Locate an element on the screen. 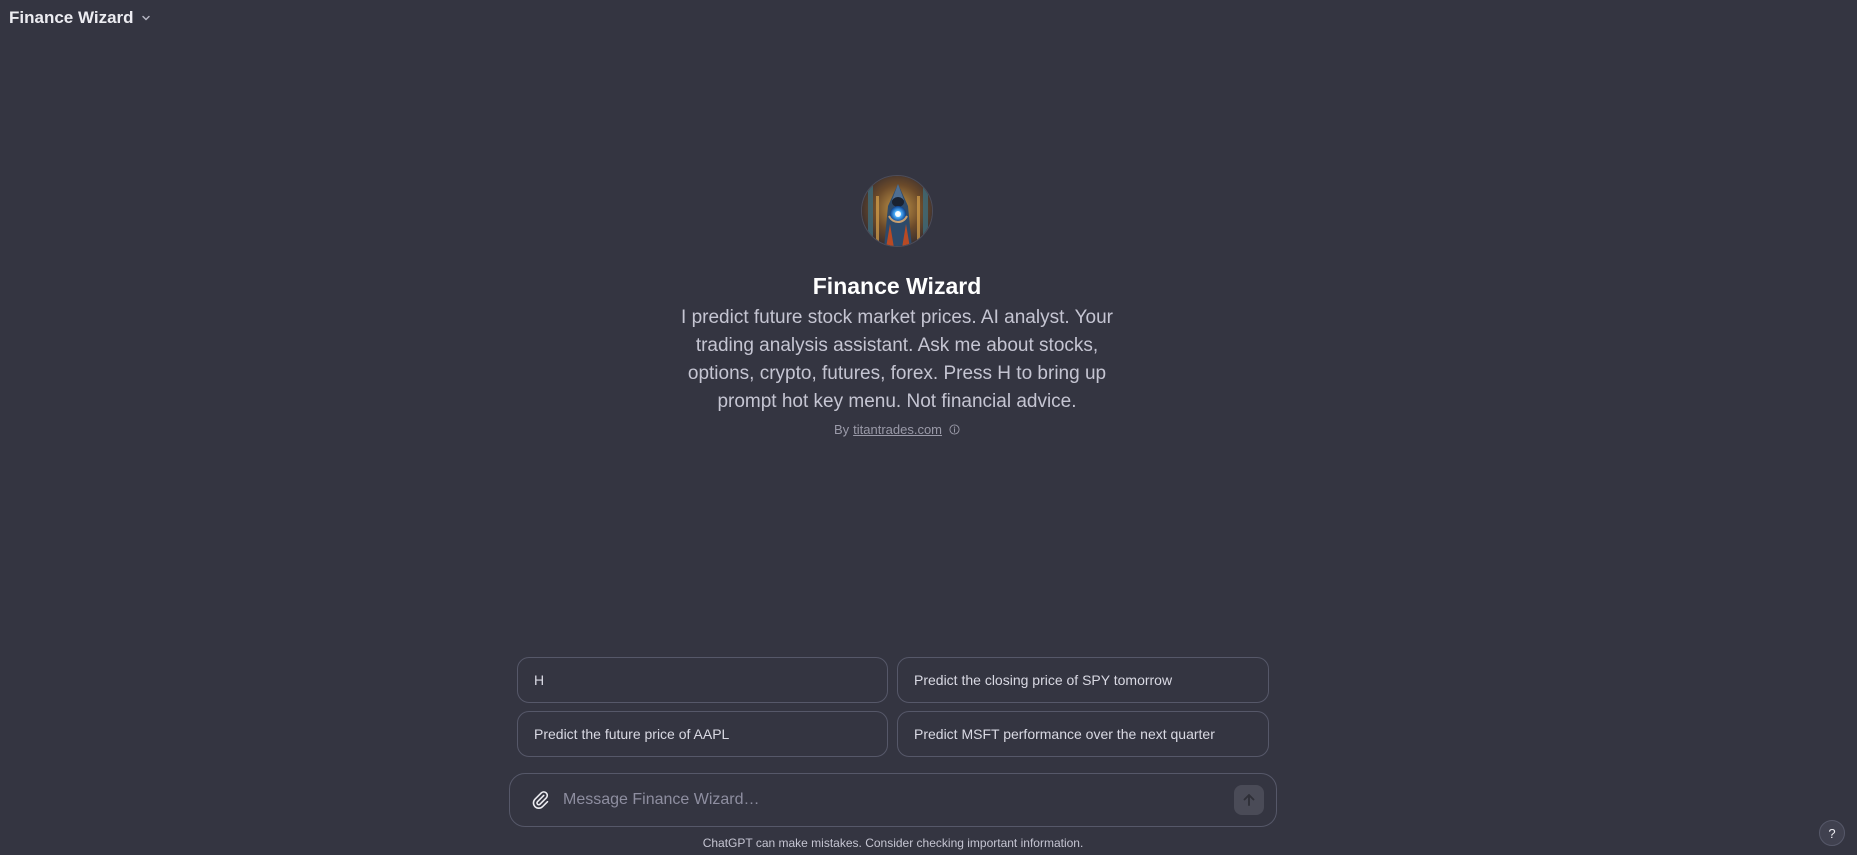 This screenshot has width=1857, height=855. byline-prefix: By is located at coordinates (841, 429).